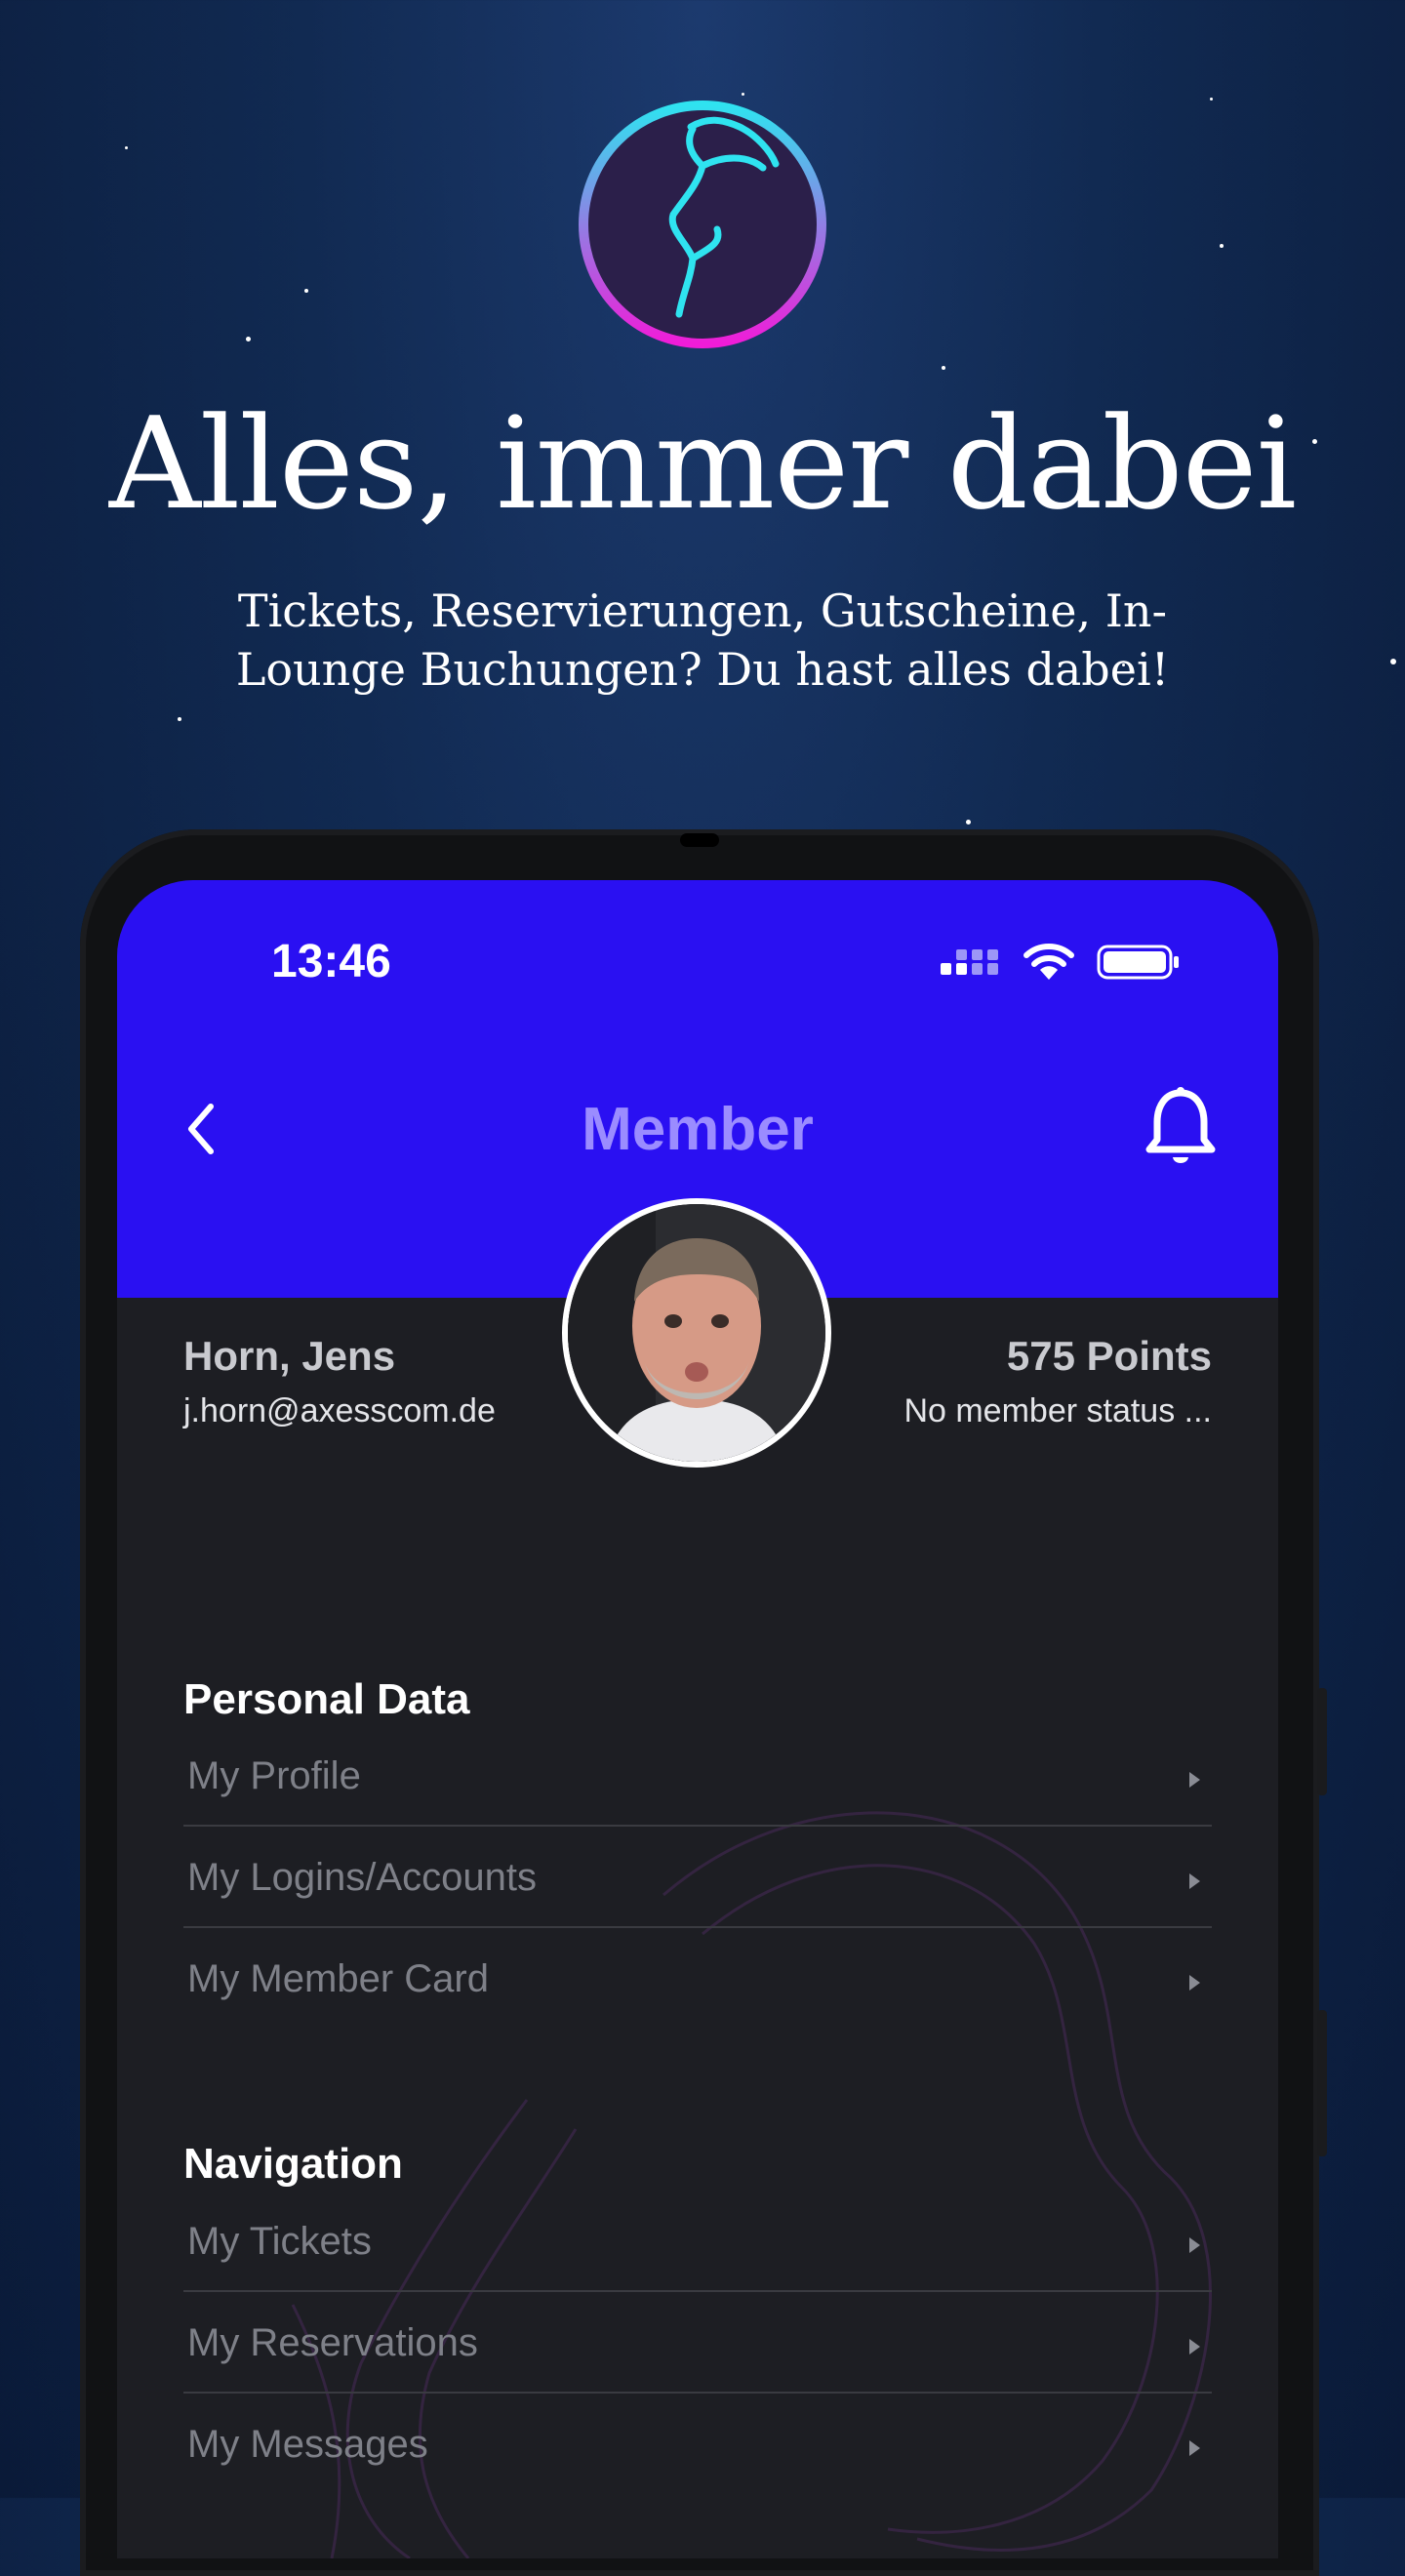 The width and height of the screenshot is (1405, 2576). I want to click on menu-item-label: My Tickets, so click(279, 2241).